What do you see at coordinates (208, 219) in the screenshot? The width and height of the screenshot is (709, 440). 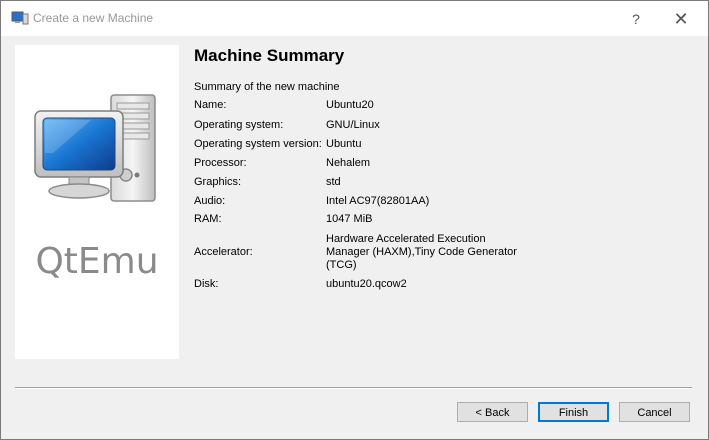 I see `ram-label: RAM:` at bounding box center [208, 219].